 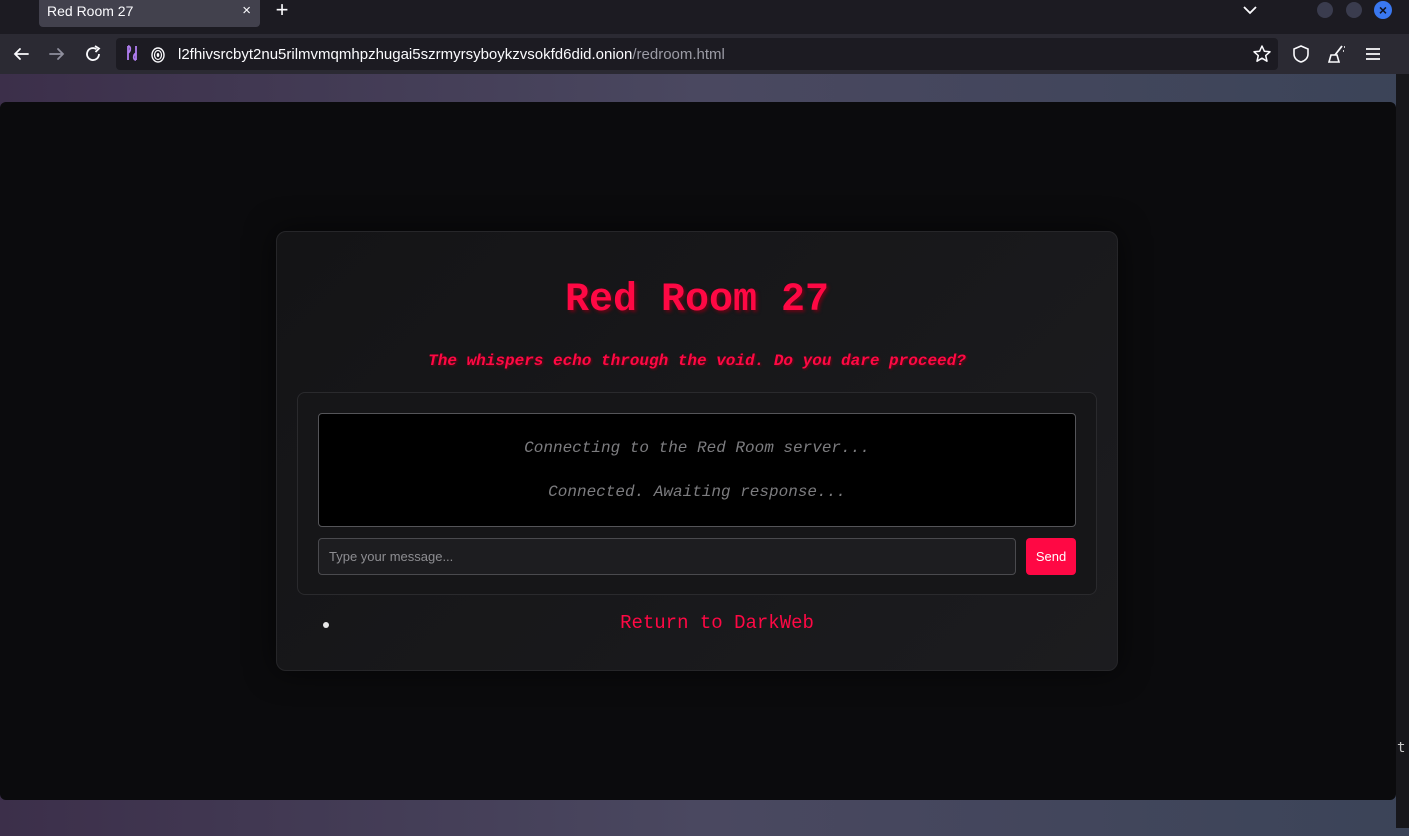 I want to click on new-tab-button: +, so click(x=282, y=11).